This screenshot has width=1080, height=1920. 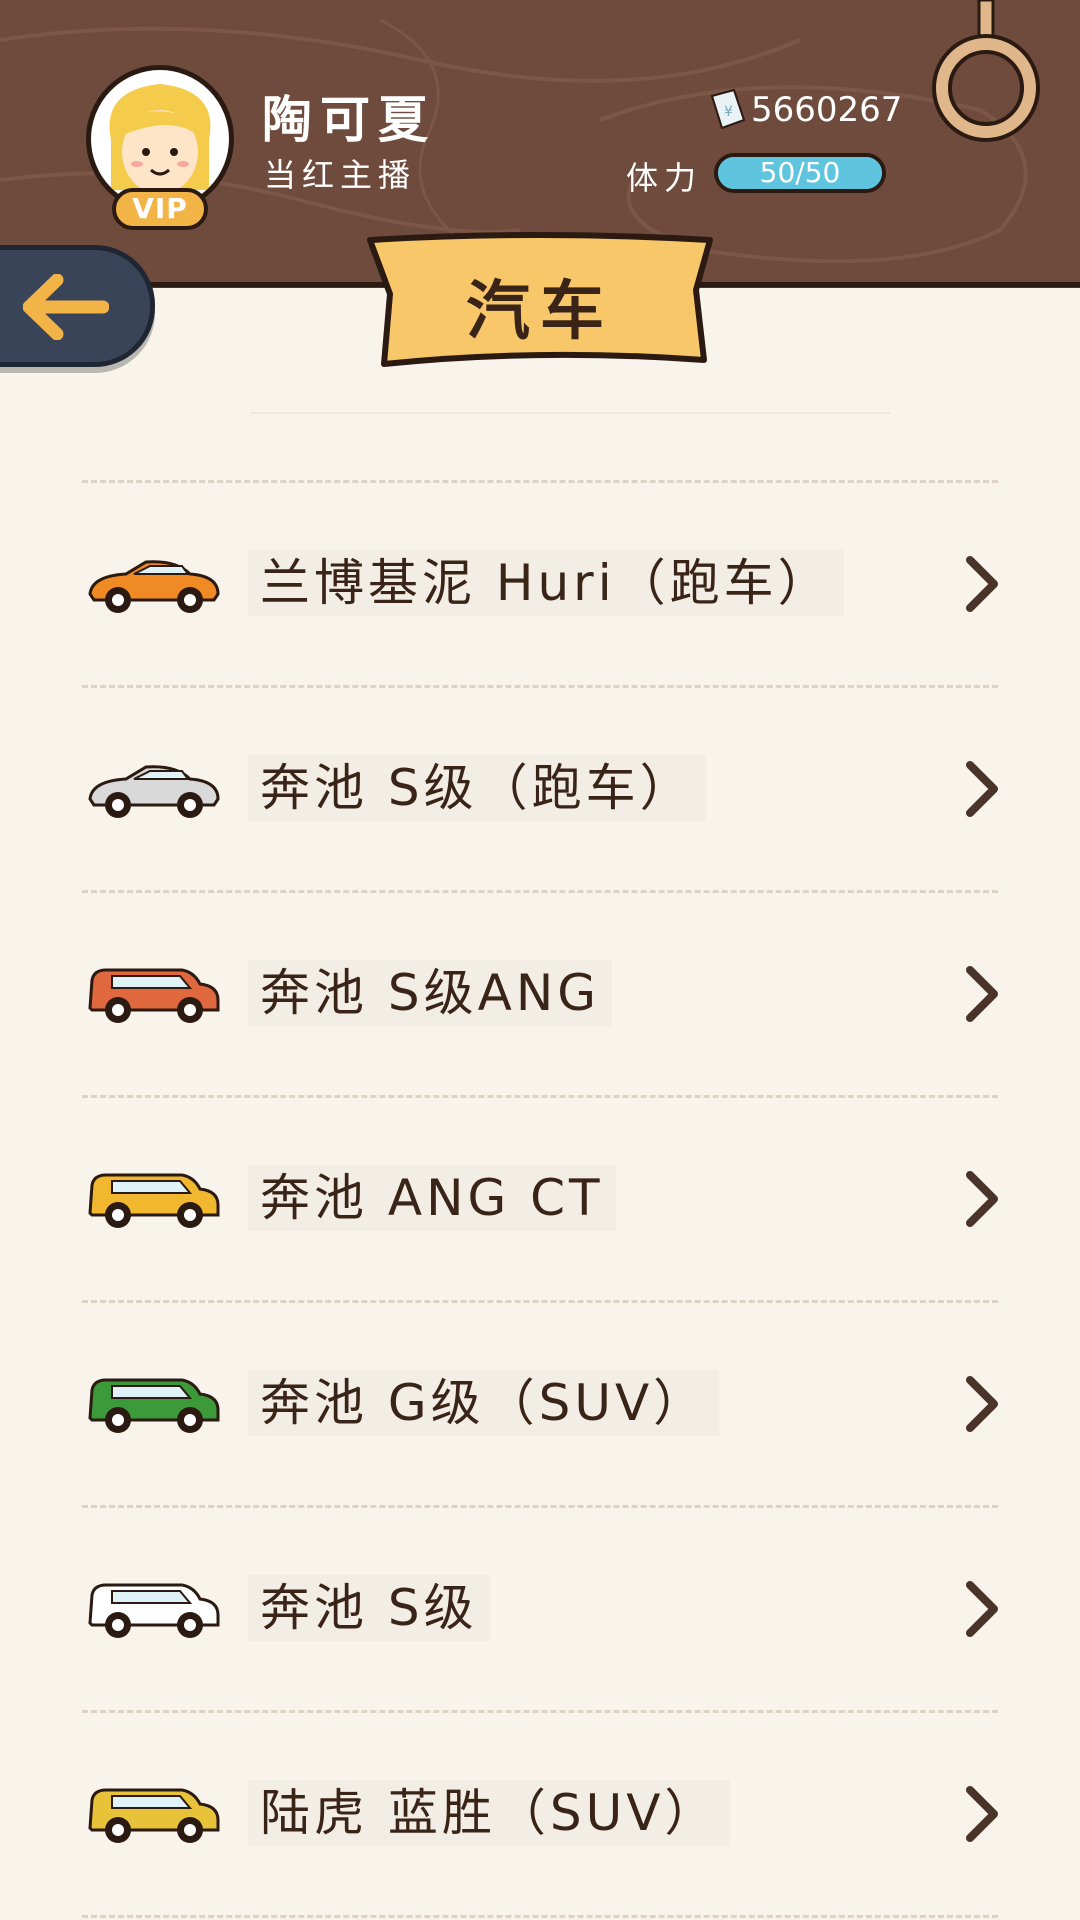 What do you see at coordinates (664, 178) in the screenshot?
I see `stamina-label: 体力` at bounding box center [664, 178].